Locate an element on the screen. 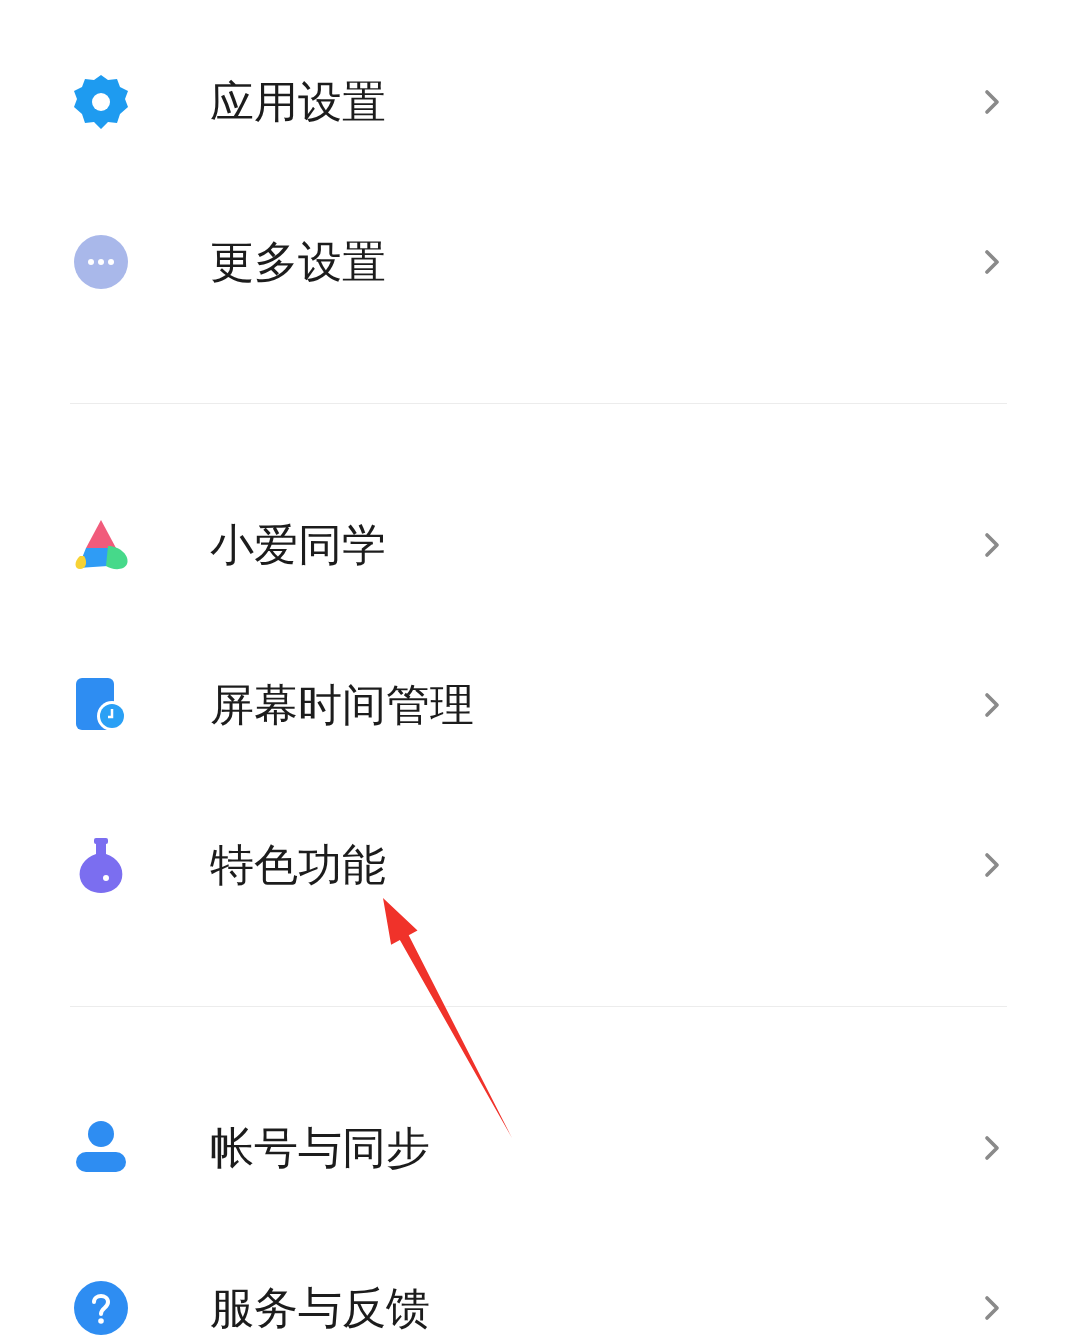  settings-row: 屏幕时间管理 is located at coordinates (534, 705).